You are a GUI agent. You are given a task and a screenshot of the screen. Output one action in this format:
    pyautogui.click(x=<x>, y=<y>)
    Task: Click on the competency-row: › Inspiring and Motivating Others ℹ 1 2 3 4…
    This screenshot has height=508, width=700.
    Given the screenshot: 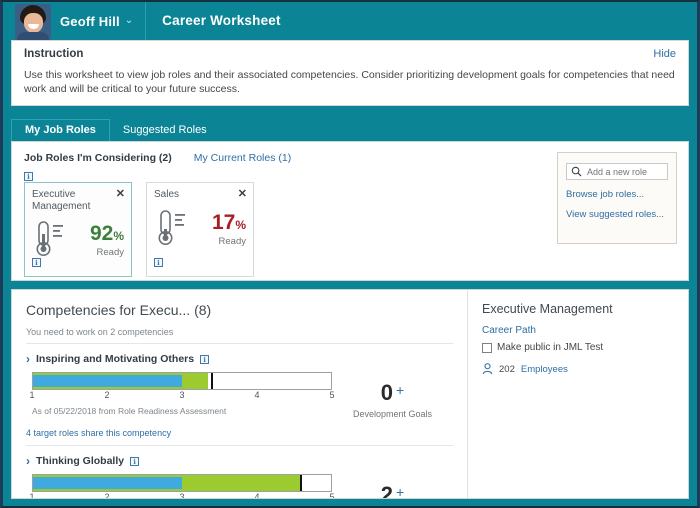 What is the action you would take?
    pyautogui.click(x=239, y=395)
    